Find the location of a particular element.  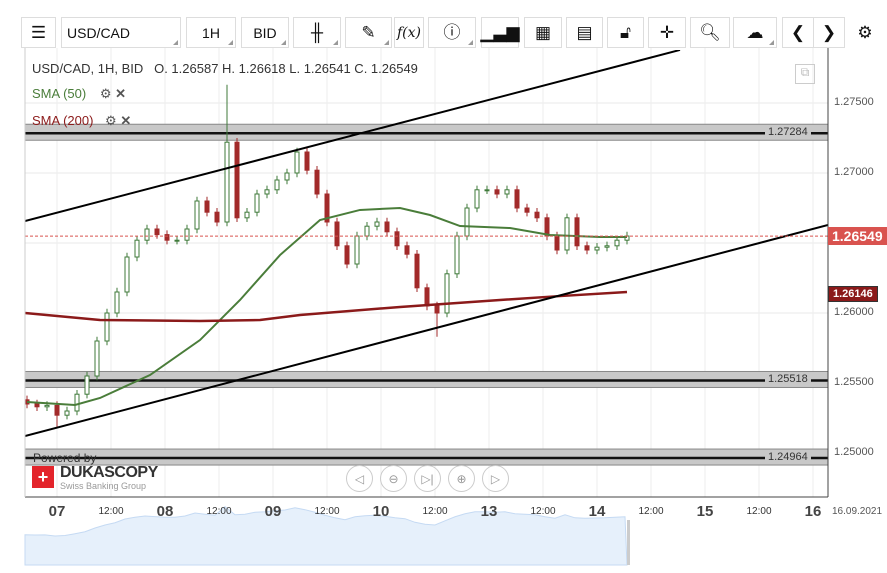

x-tick-label: 14 is located at coordinates (597, 511).